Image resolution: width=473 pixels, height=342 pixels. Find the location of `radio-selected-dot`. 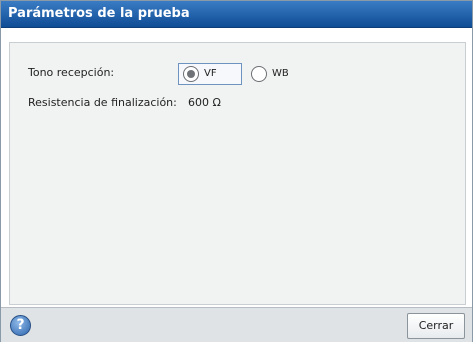

radio-selected-dot is located at coordinates (191, 74).